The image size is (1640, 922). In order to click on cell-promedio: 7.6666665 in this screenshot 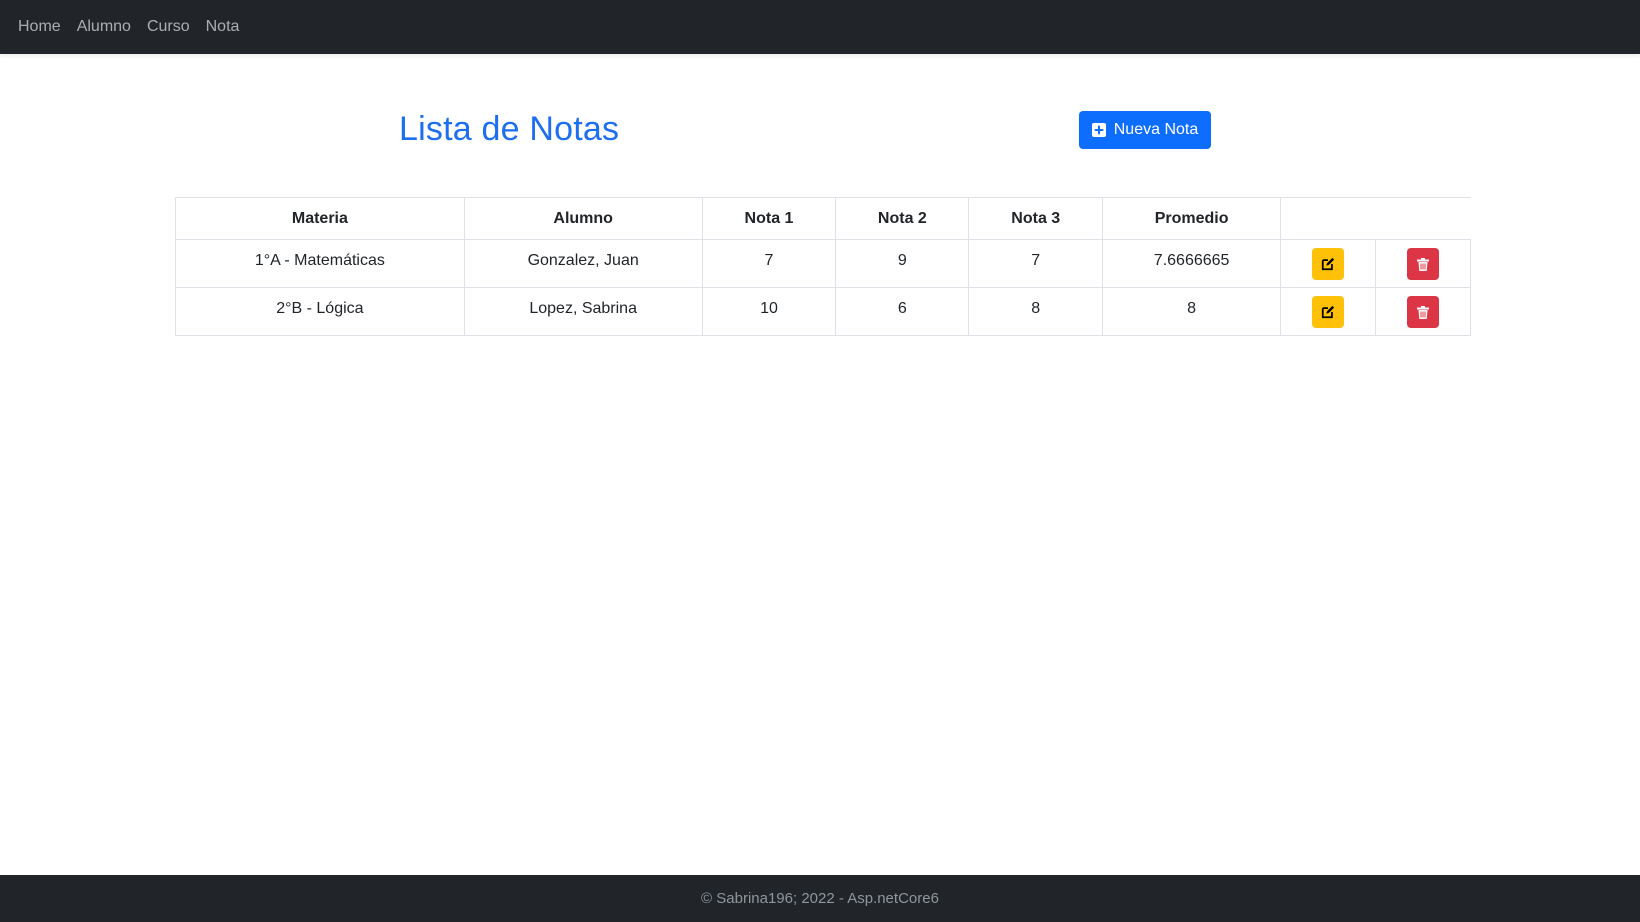, I will do `click(1192, 263)`.